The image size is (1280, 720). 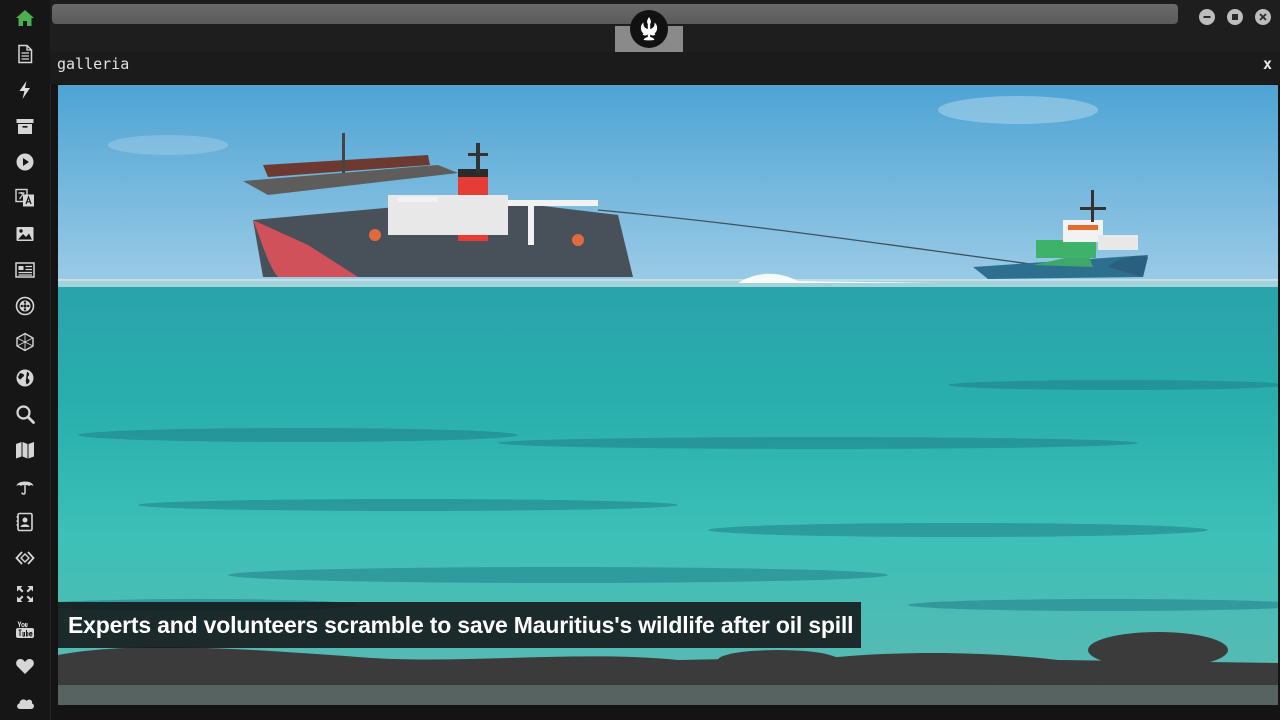 I want to click on expand-icon, so click(x=25, y=594).